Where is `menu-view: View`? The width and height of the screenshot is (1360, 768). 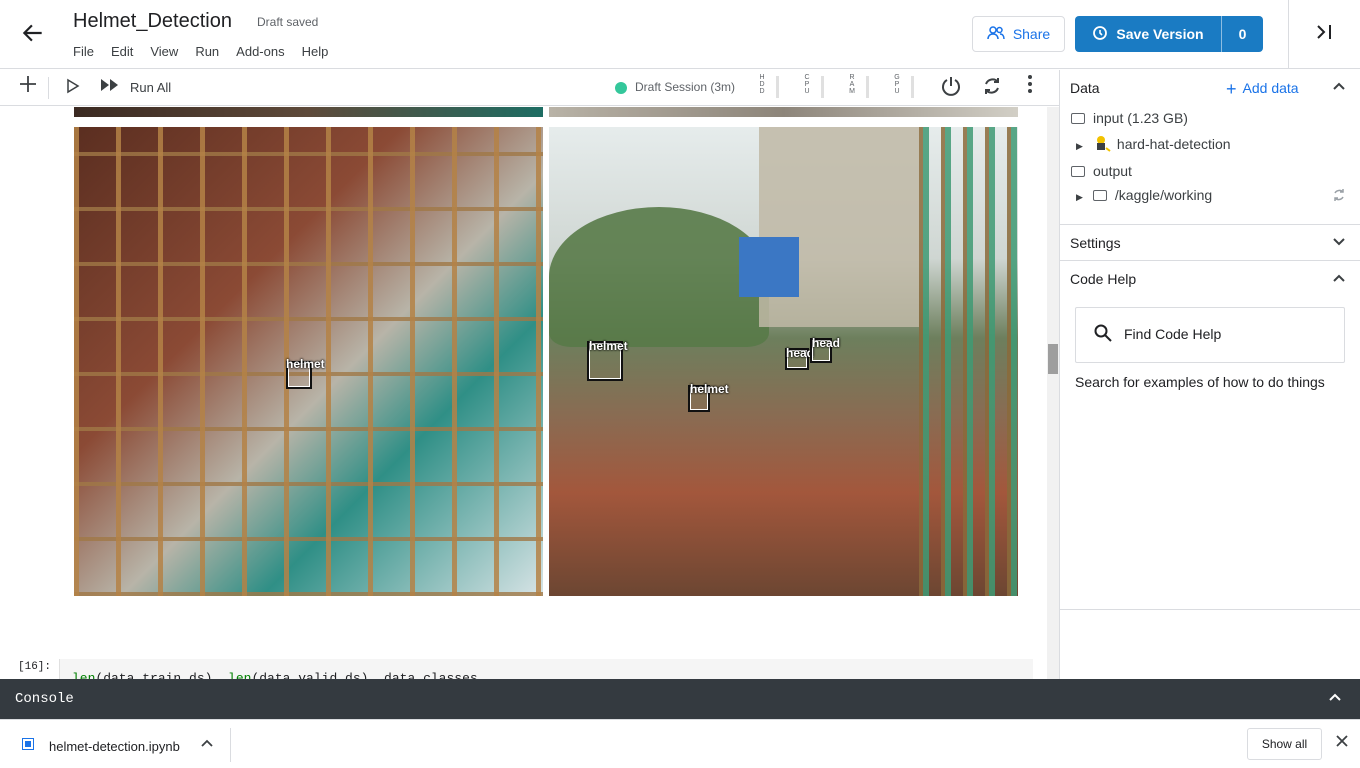 menu-view: View is located at coordinates (164, 51).